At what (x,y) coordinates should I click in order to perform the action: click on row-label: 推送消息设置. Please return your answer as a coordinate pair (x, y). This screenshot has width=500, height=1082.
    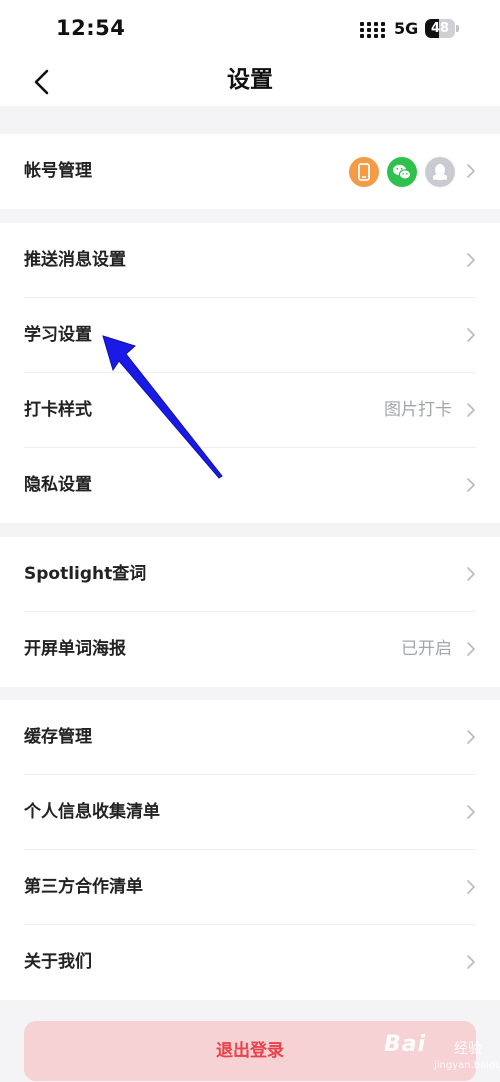
    Looking at the image, I should click on (75, 260).